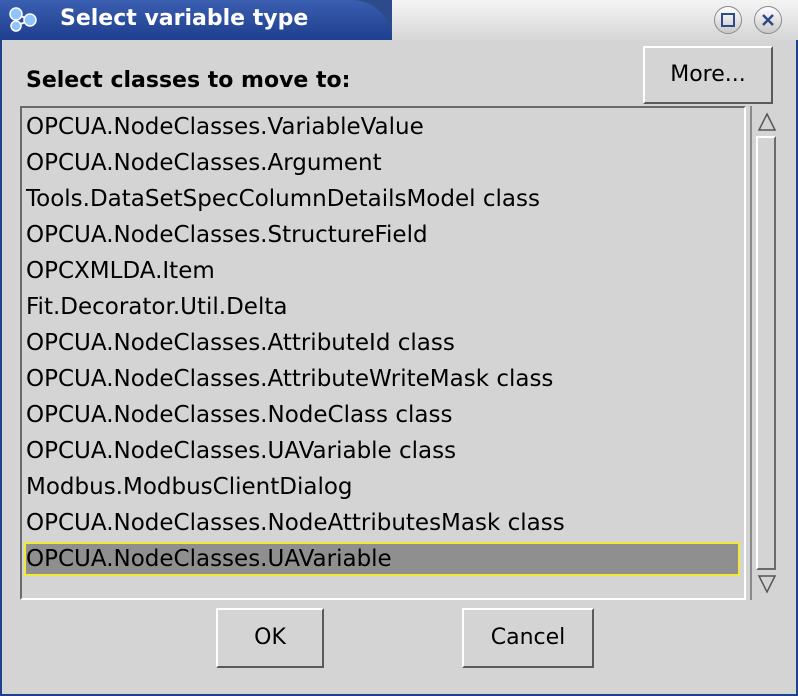 The width and height of the screenshot is (798, 696). I want to click on list-scrollbar, so click(765, 353).